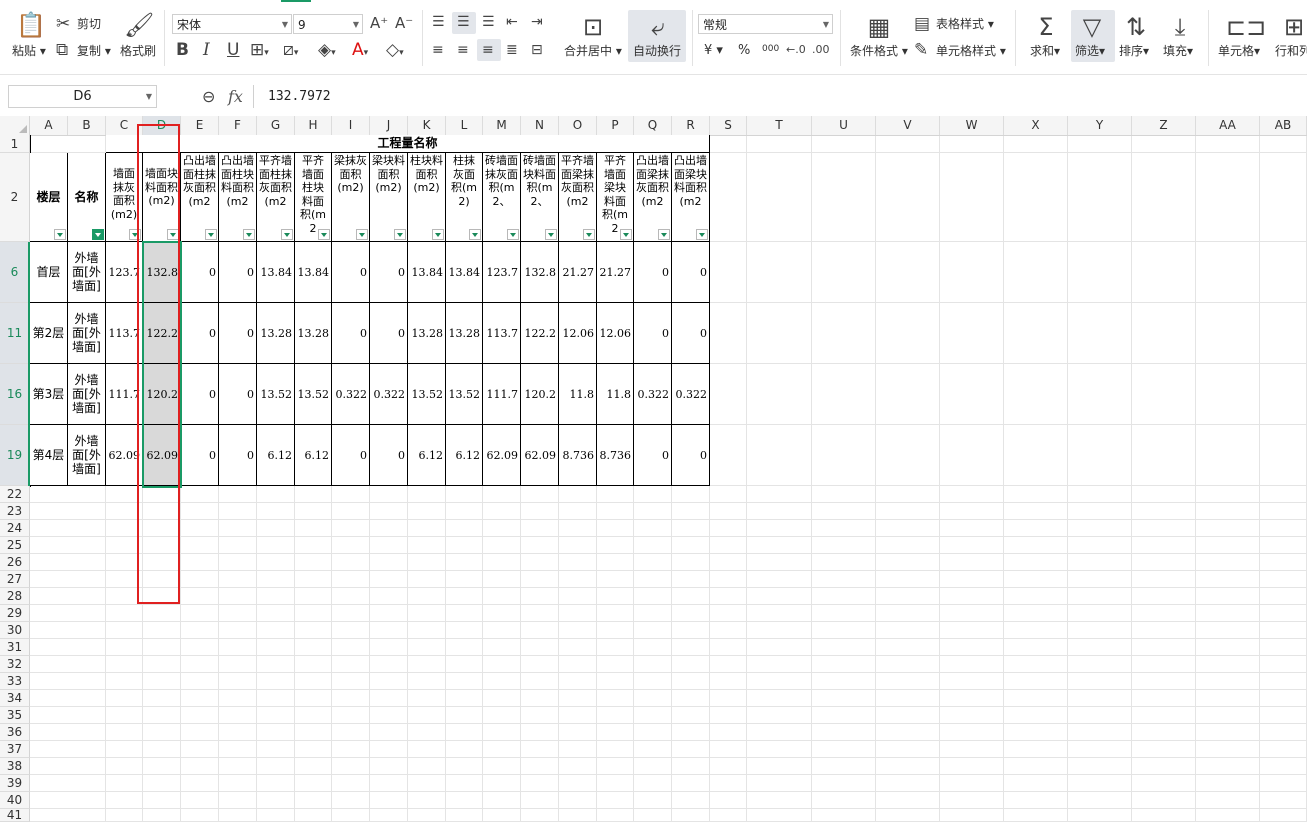 This screenshot has width=1307, height=822. What do you see at coordinates (15, 698) in the screenshot?
I see `row-header-34: 34` at bounding box center [15, 698].